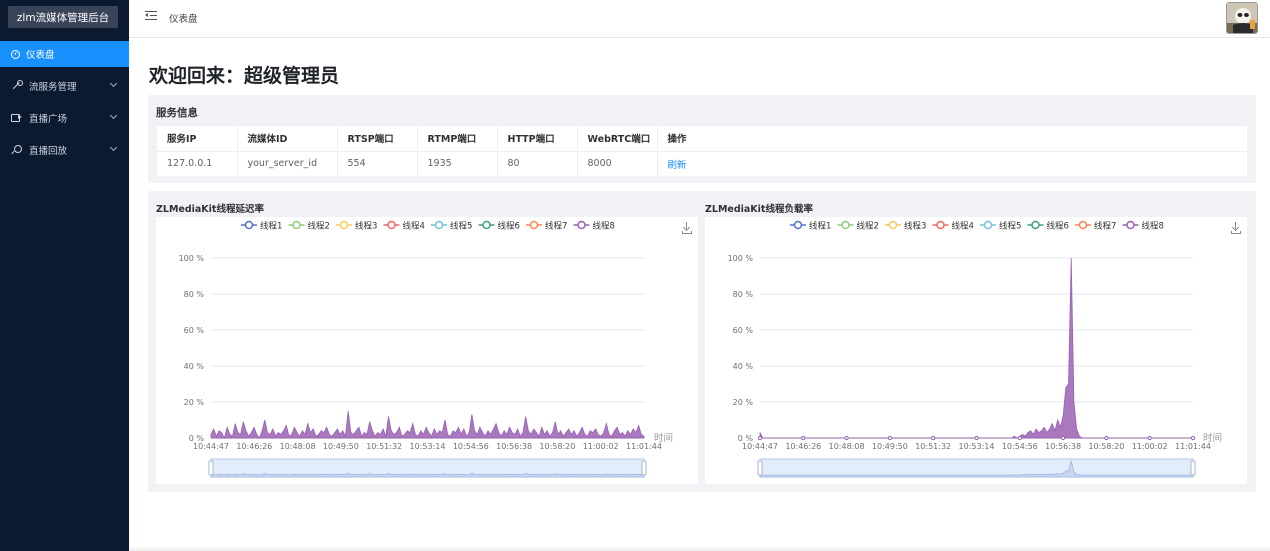 This screenshot has width=1270, height=551. Describe the element at coordinates (17, 86) in the screenshot. I see `wrench-icon` at that location.